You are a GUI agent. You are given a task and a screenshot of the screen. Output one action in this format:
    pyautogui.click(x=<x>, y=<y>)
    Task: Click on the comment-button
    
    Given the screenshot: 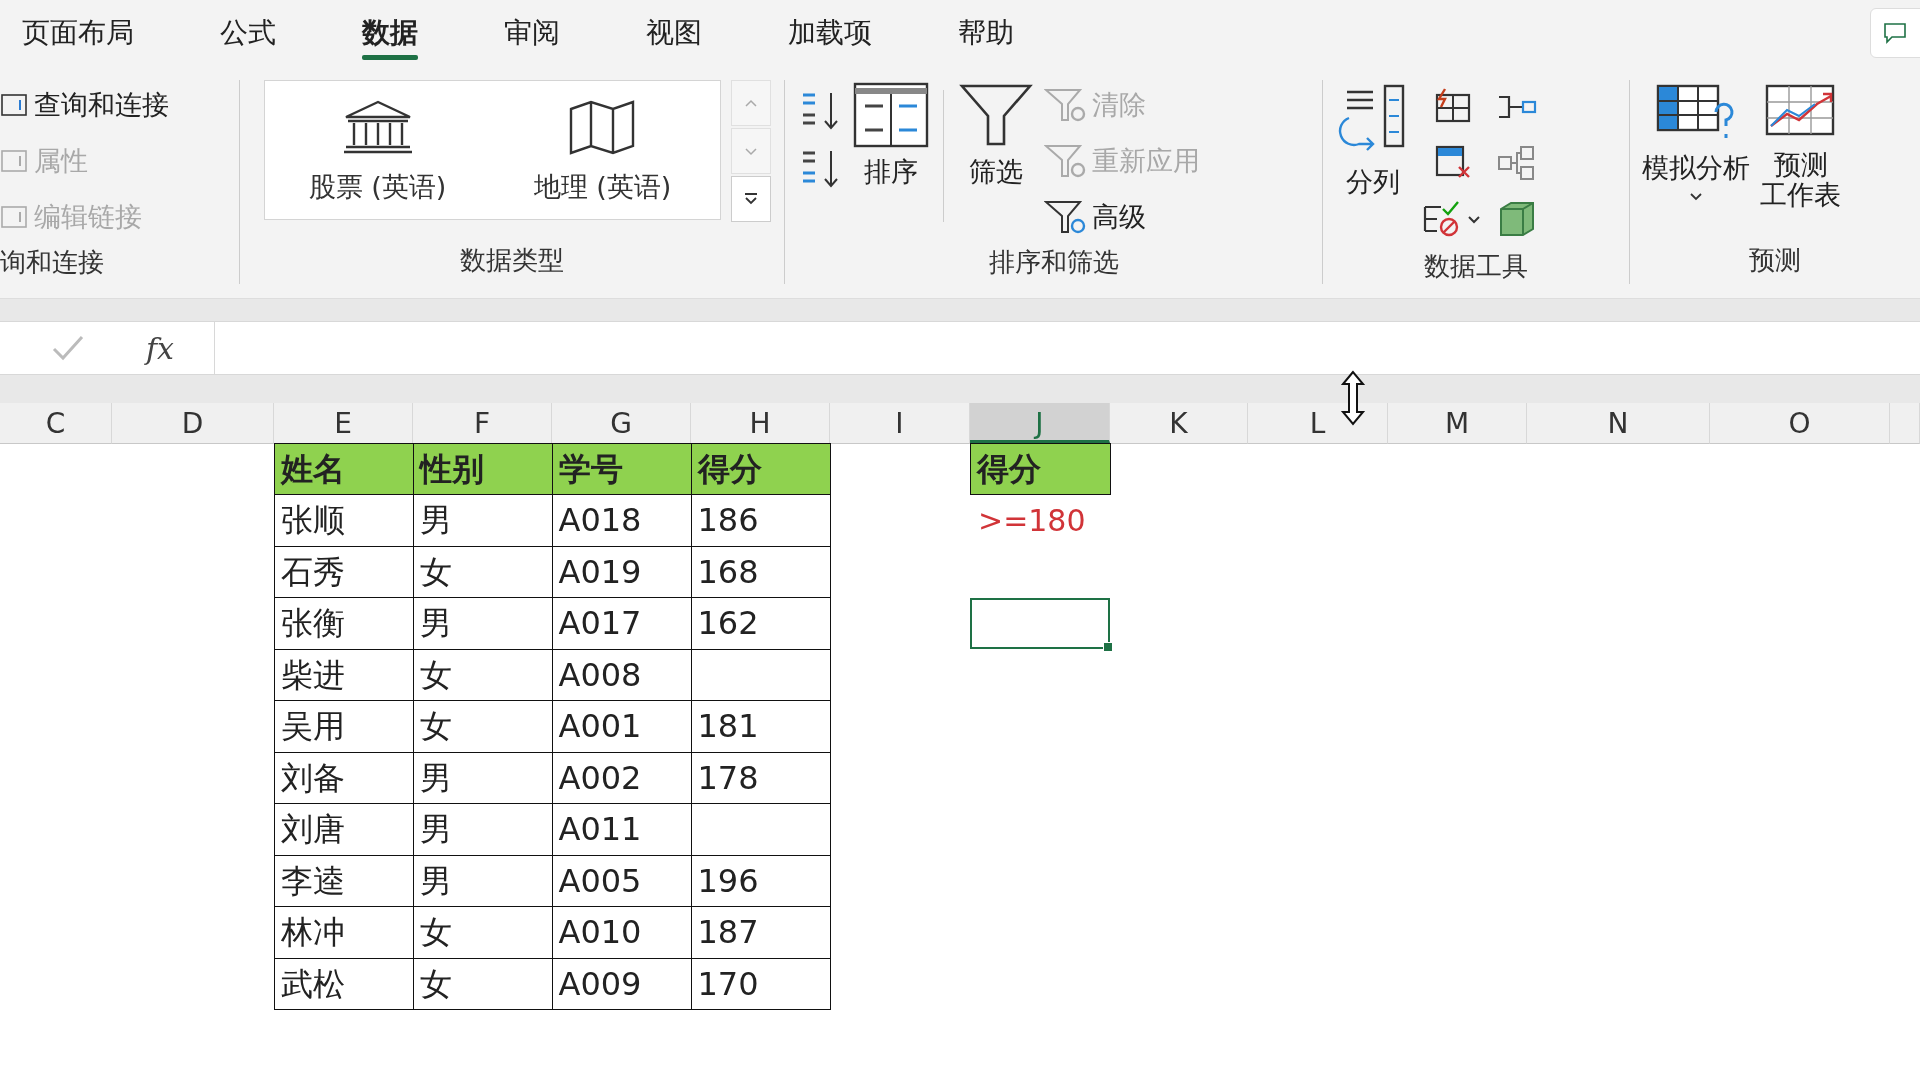 What is the action you would take?
    pyautogui.click(x=1895, y=33)
    